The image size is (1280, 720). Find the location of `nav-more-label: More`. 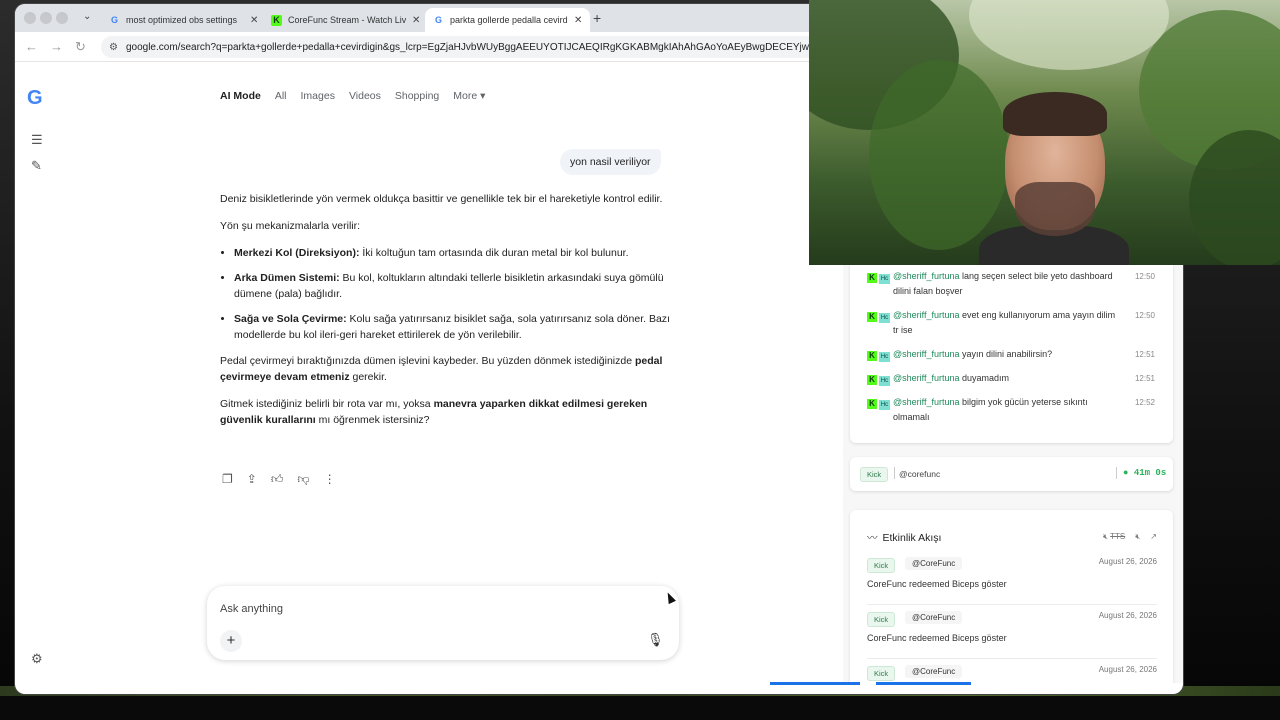

nav-more-label: More is located at coordinates (465, 96).